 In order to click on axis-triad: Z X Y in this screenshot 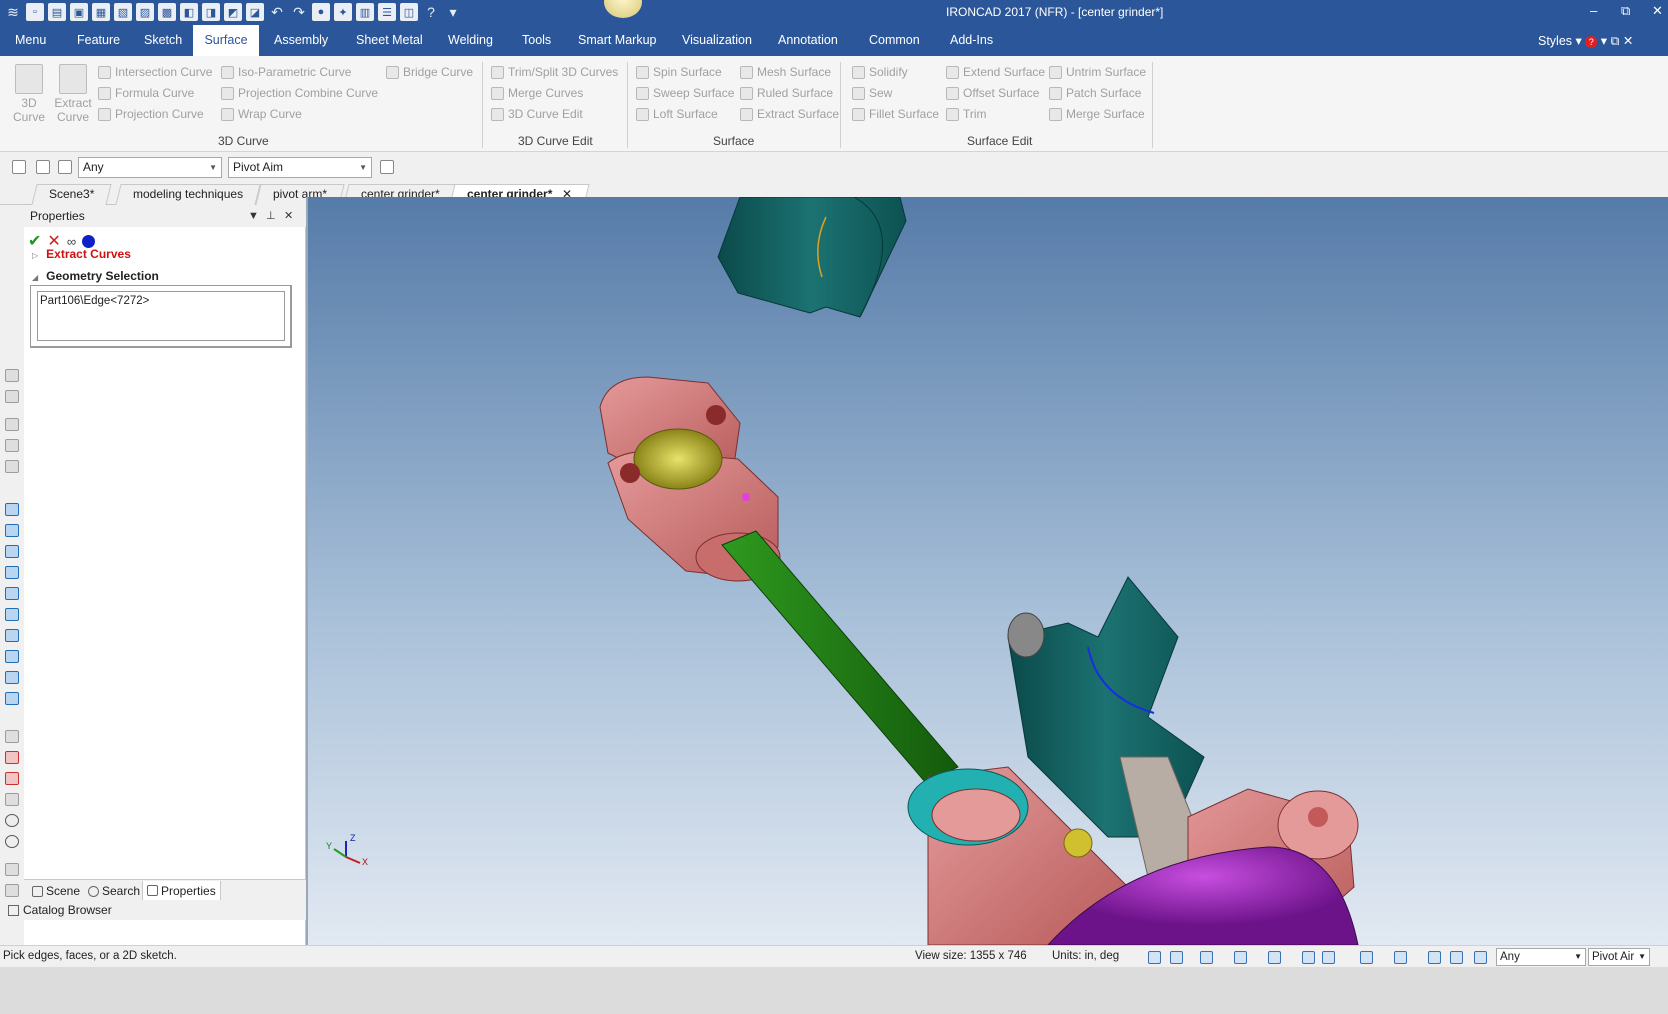, I will do `click(347, 850)`.